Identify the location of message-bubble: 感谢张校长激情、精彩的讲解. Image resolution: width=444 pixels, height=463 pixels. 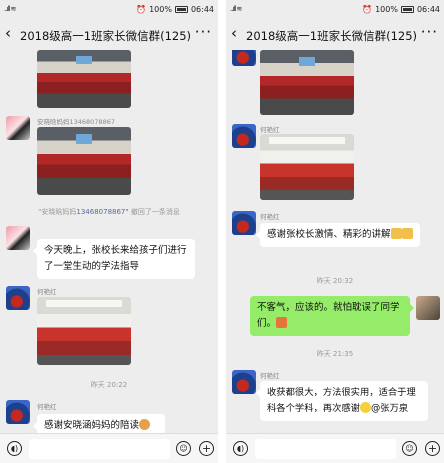
(338, 235).